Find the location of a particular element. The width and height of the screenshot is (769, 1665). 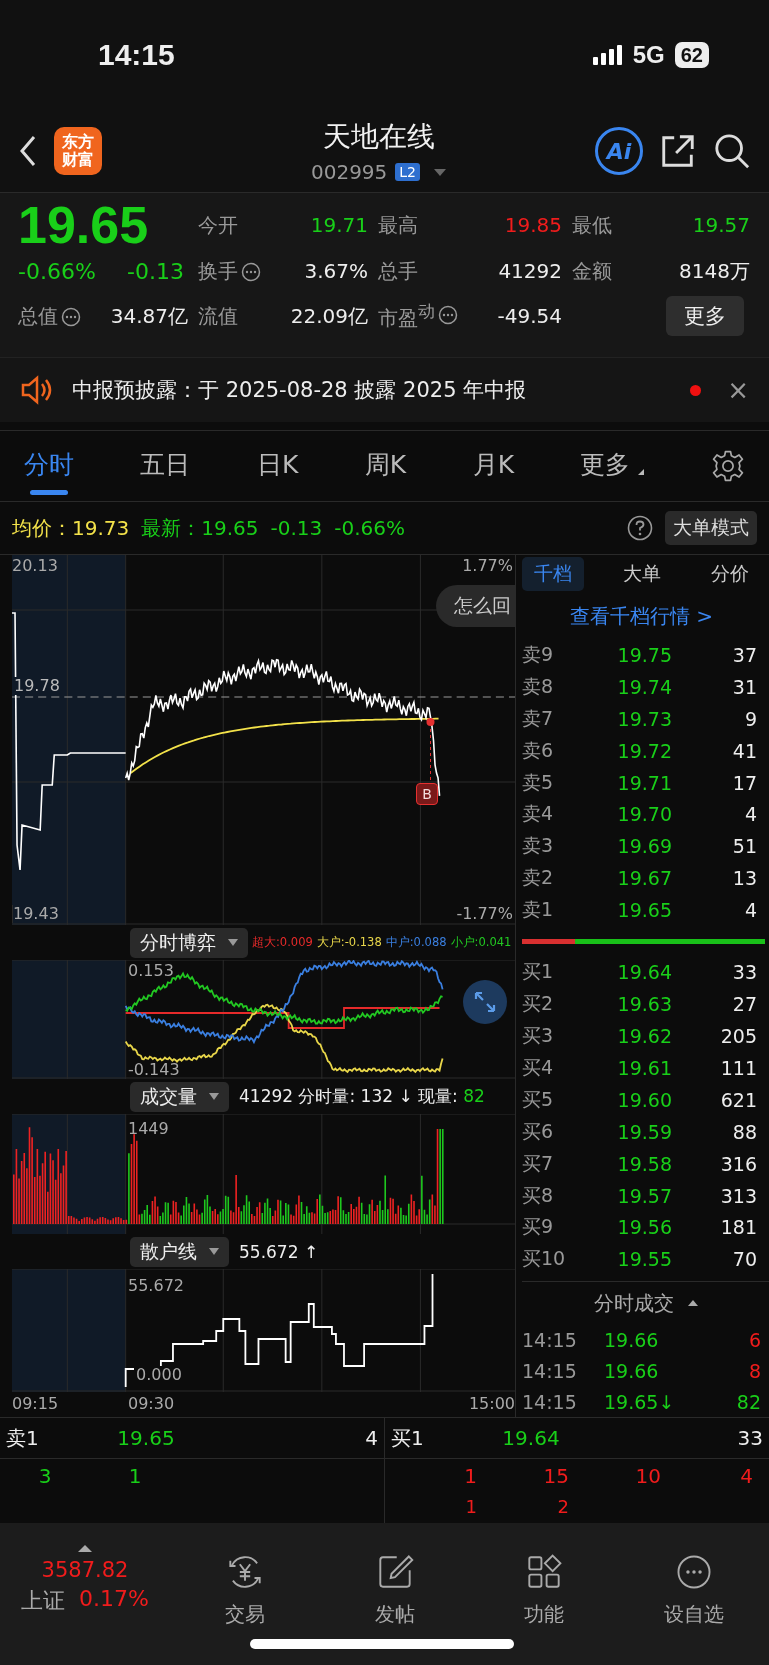

order-size: 10 is located at coordinates (647, 1476).